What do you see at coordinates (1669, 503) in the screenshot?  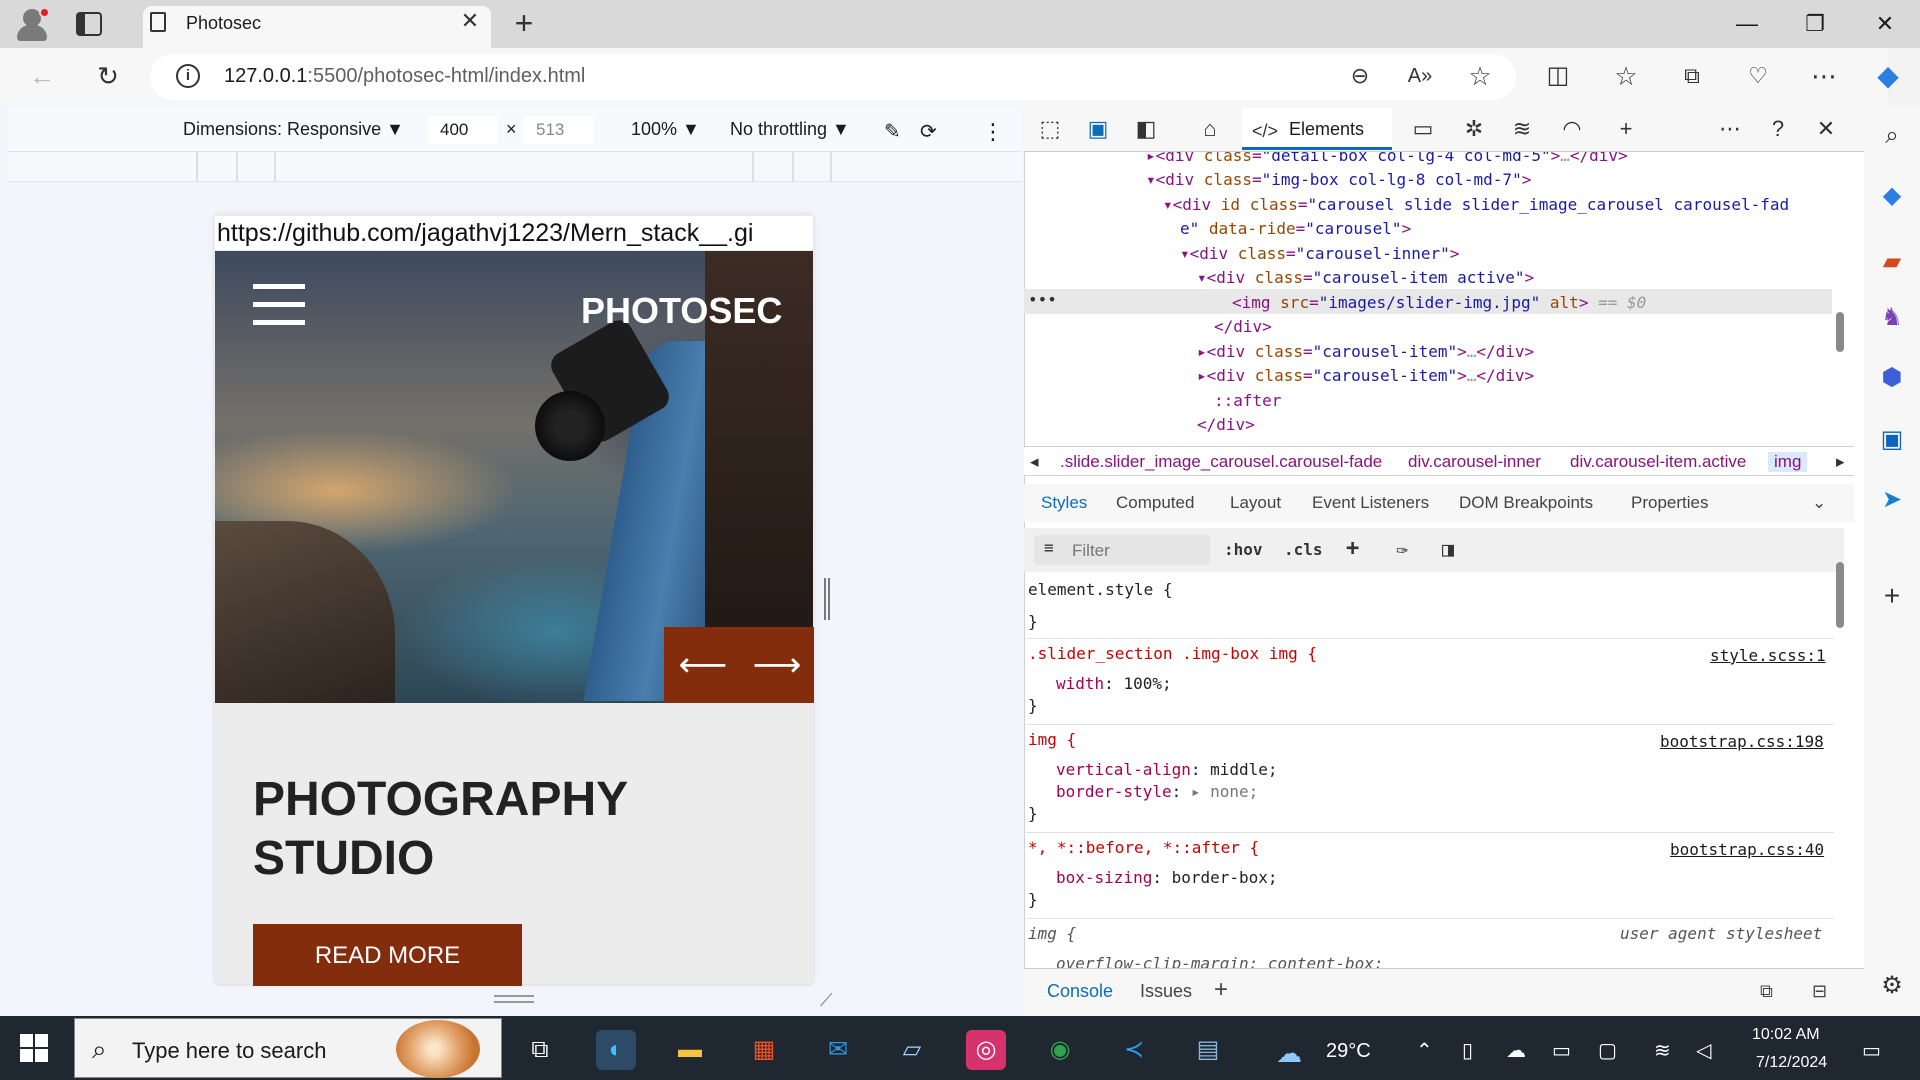 I see `tab-properties: Properties` at bounding box center [1669, 503].